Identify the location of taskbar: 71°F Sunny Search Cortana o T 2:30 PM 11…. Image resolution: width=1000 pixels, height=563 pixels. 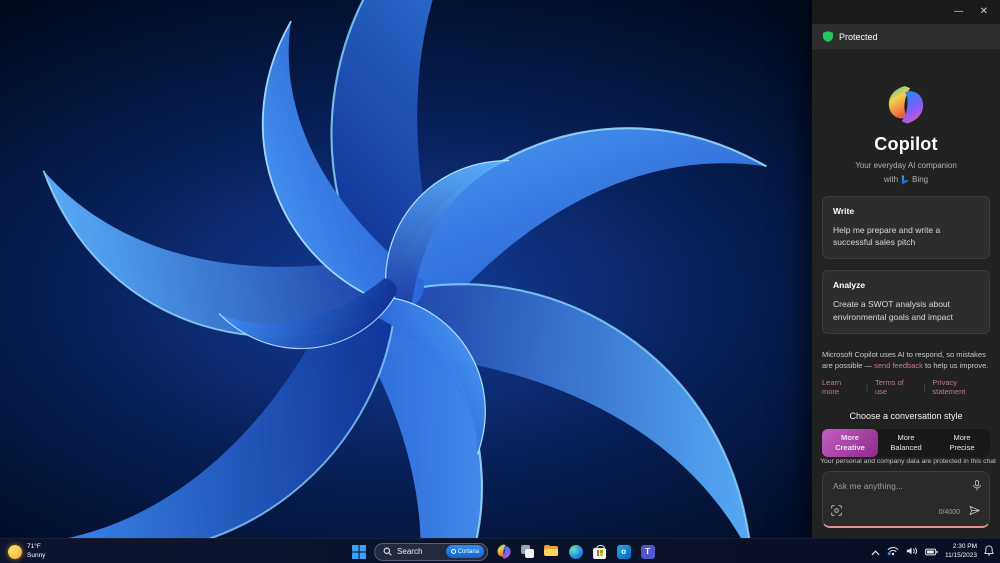
(500, 550).